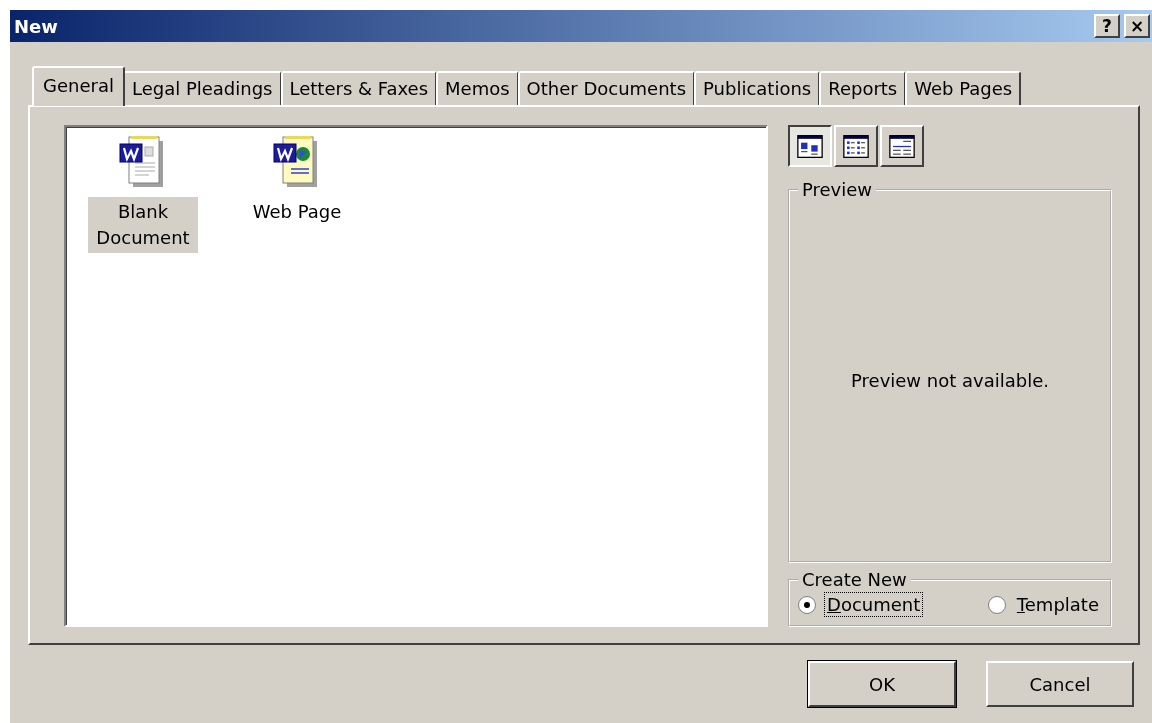 Image resolution: width=1152 pixels, height=723 pixels. Describe the element at coordinates (874, 604) in the screenshot. I see `radio-label: Document` at that location.